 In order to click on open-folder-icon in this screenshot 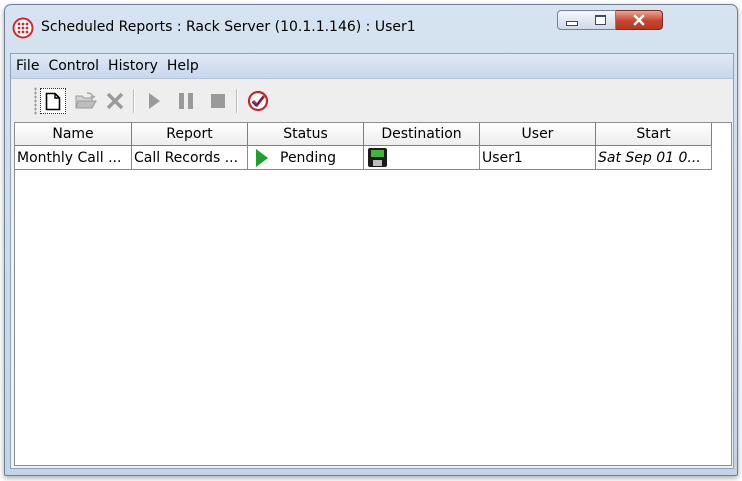, I will do `click(86, 100)`.